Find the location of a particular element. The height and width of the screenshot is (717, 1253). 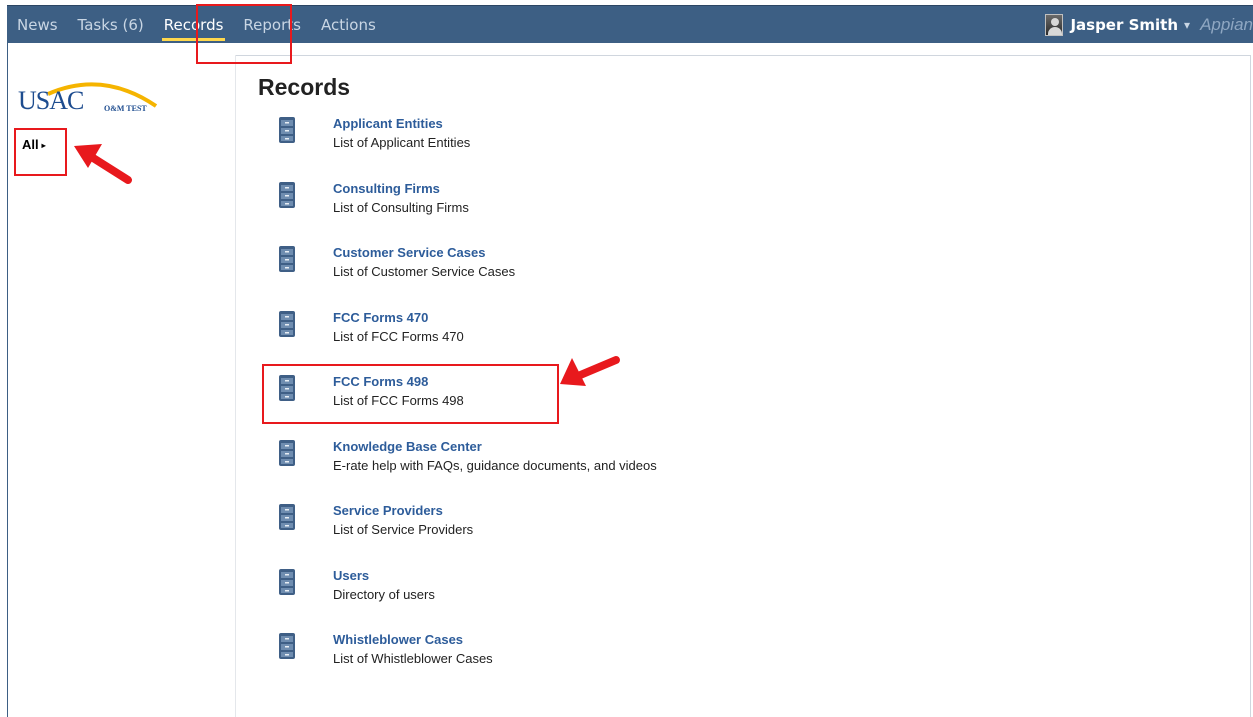

record-link: Users is located at coordinates (351, 575).